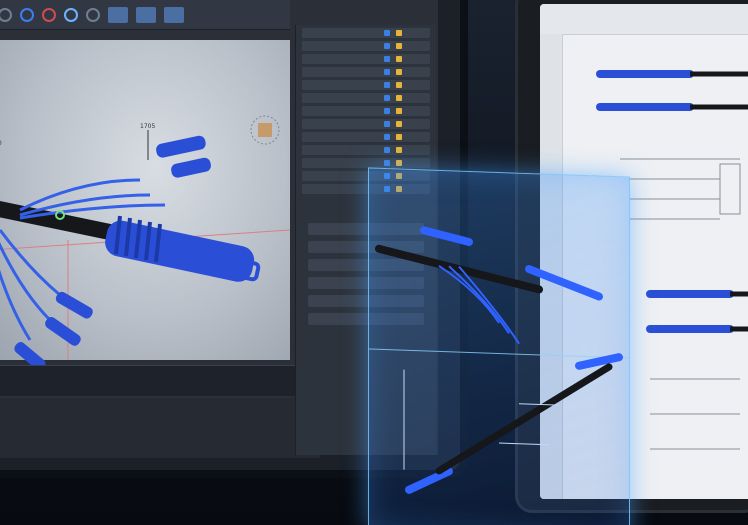  What do you see at coordinates (71, 14) in the screenshot?
I see `view-icon` at bounding box center [71, 14].